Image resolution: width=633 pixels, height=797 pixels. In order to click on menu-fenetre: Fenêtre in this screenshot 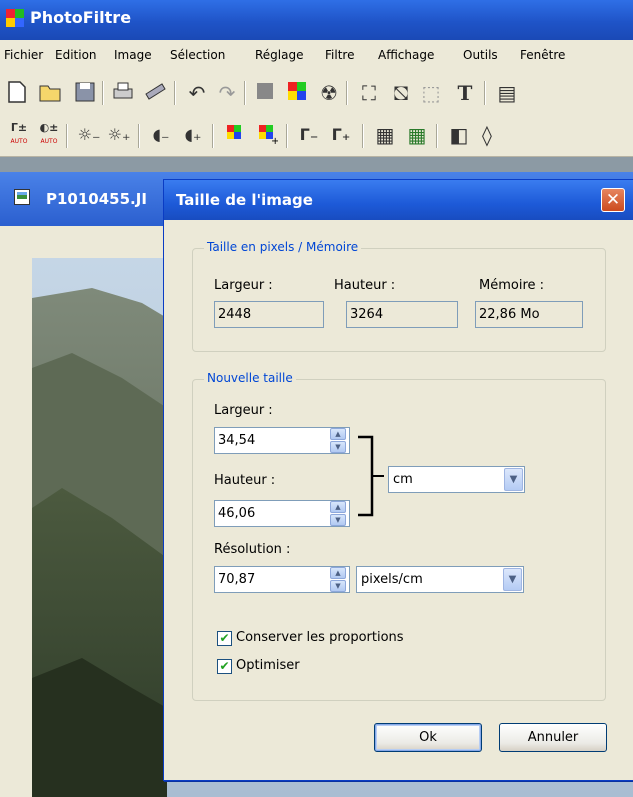, I will do `click(542, 55)`.